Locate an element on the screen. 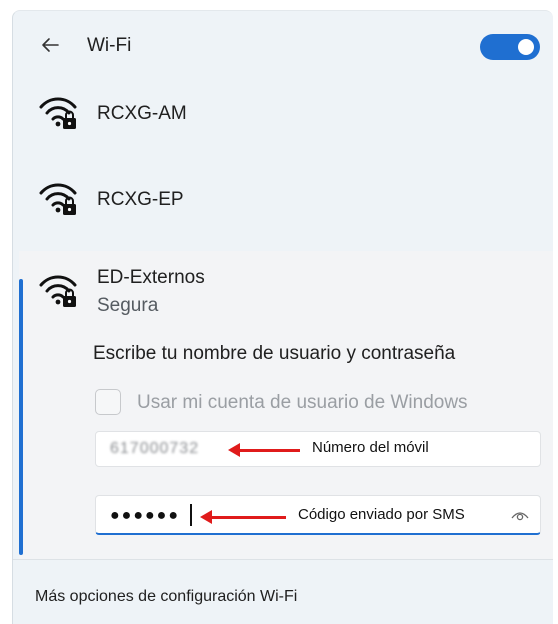  network-security-status: Segura is located at coordinates (128, 305).